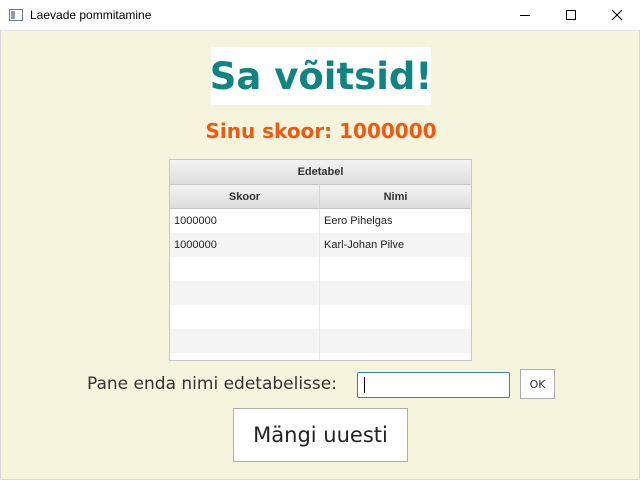 This screenshot has width=640, height=480. Describe the element at coordinates (364, 385) in the screenshot. I see `text-caret` at that location.